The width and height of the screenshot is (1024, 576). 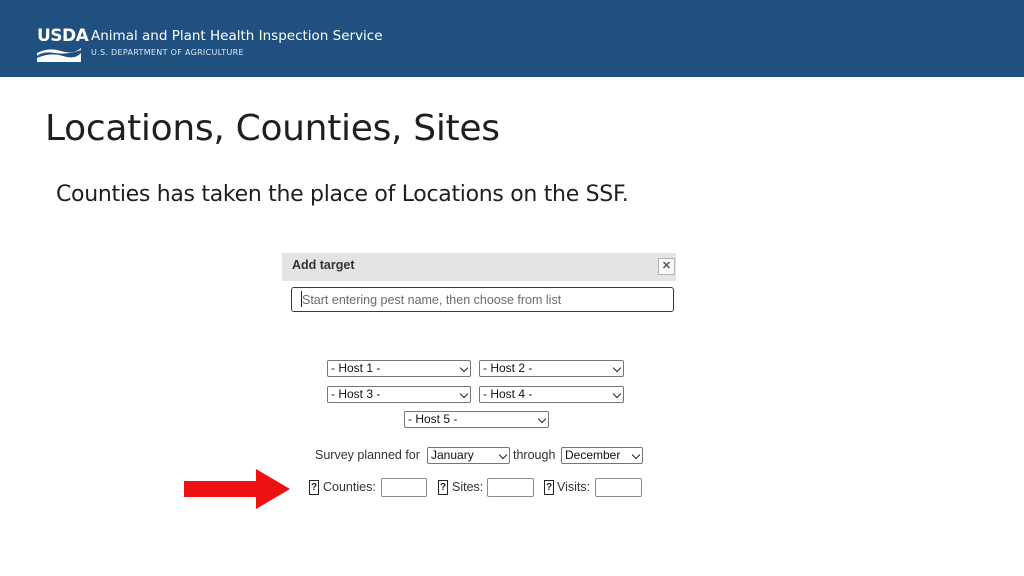 What do you see at coordinates (404, 487) in the screenshot?
I see `counties-input` at bounding box center [404, 487].